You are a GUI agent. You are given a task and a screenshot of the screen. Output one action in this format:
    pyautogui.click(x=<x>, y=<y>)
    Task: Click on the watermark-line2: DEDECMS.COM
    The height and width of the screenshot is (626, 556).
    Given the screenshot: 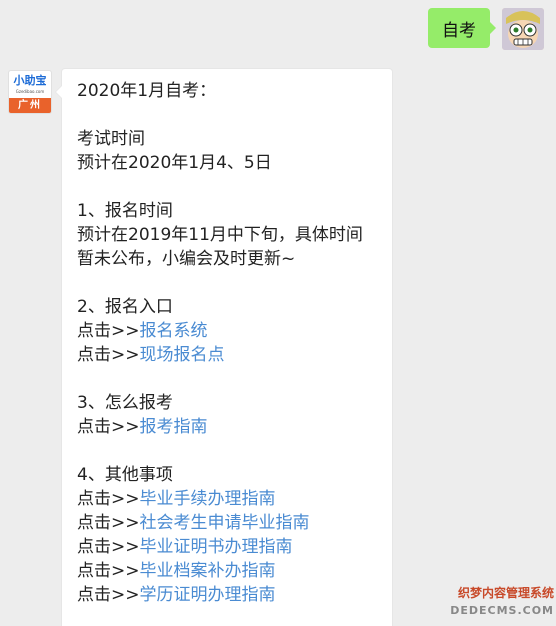 What is the action you would take?
    pyautogui.click(x=502, y=610)
    